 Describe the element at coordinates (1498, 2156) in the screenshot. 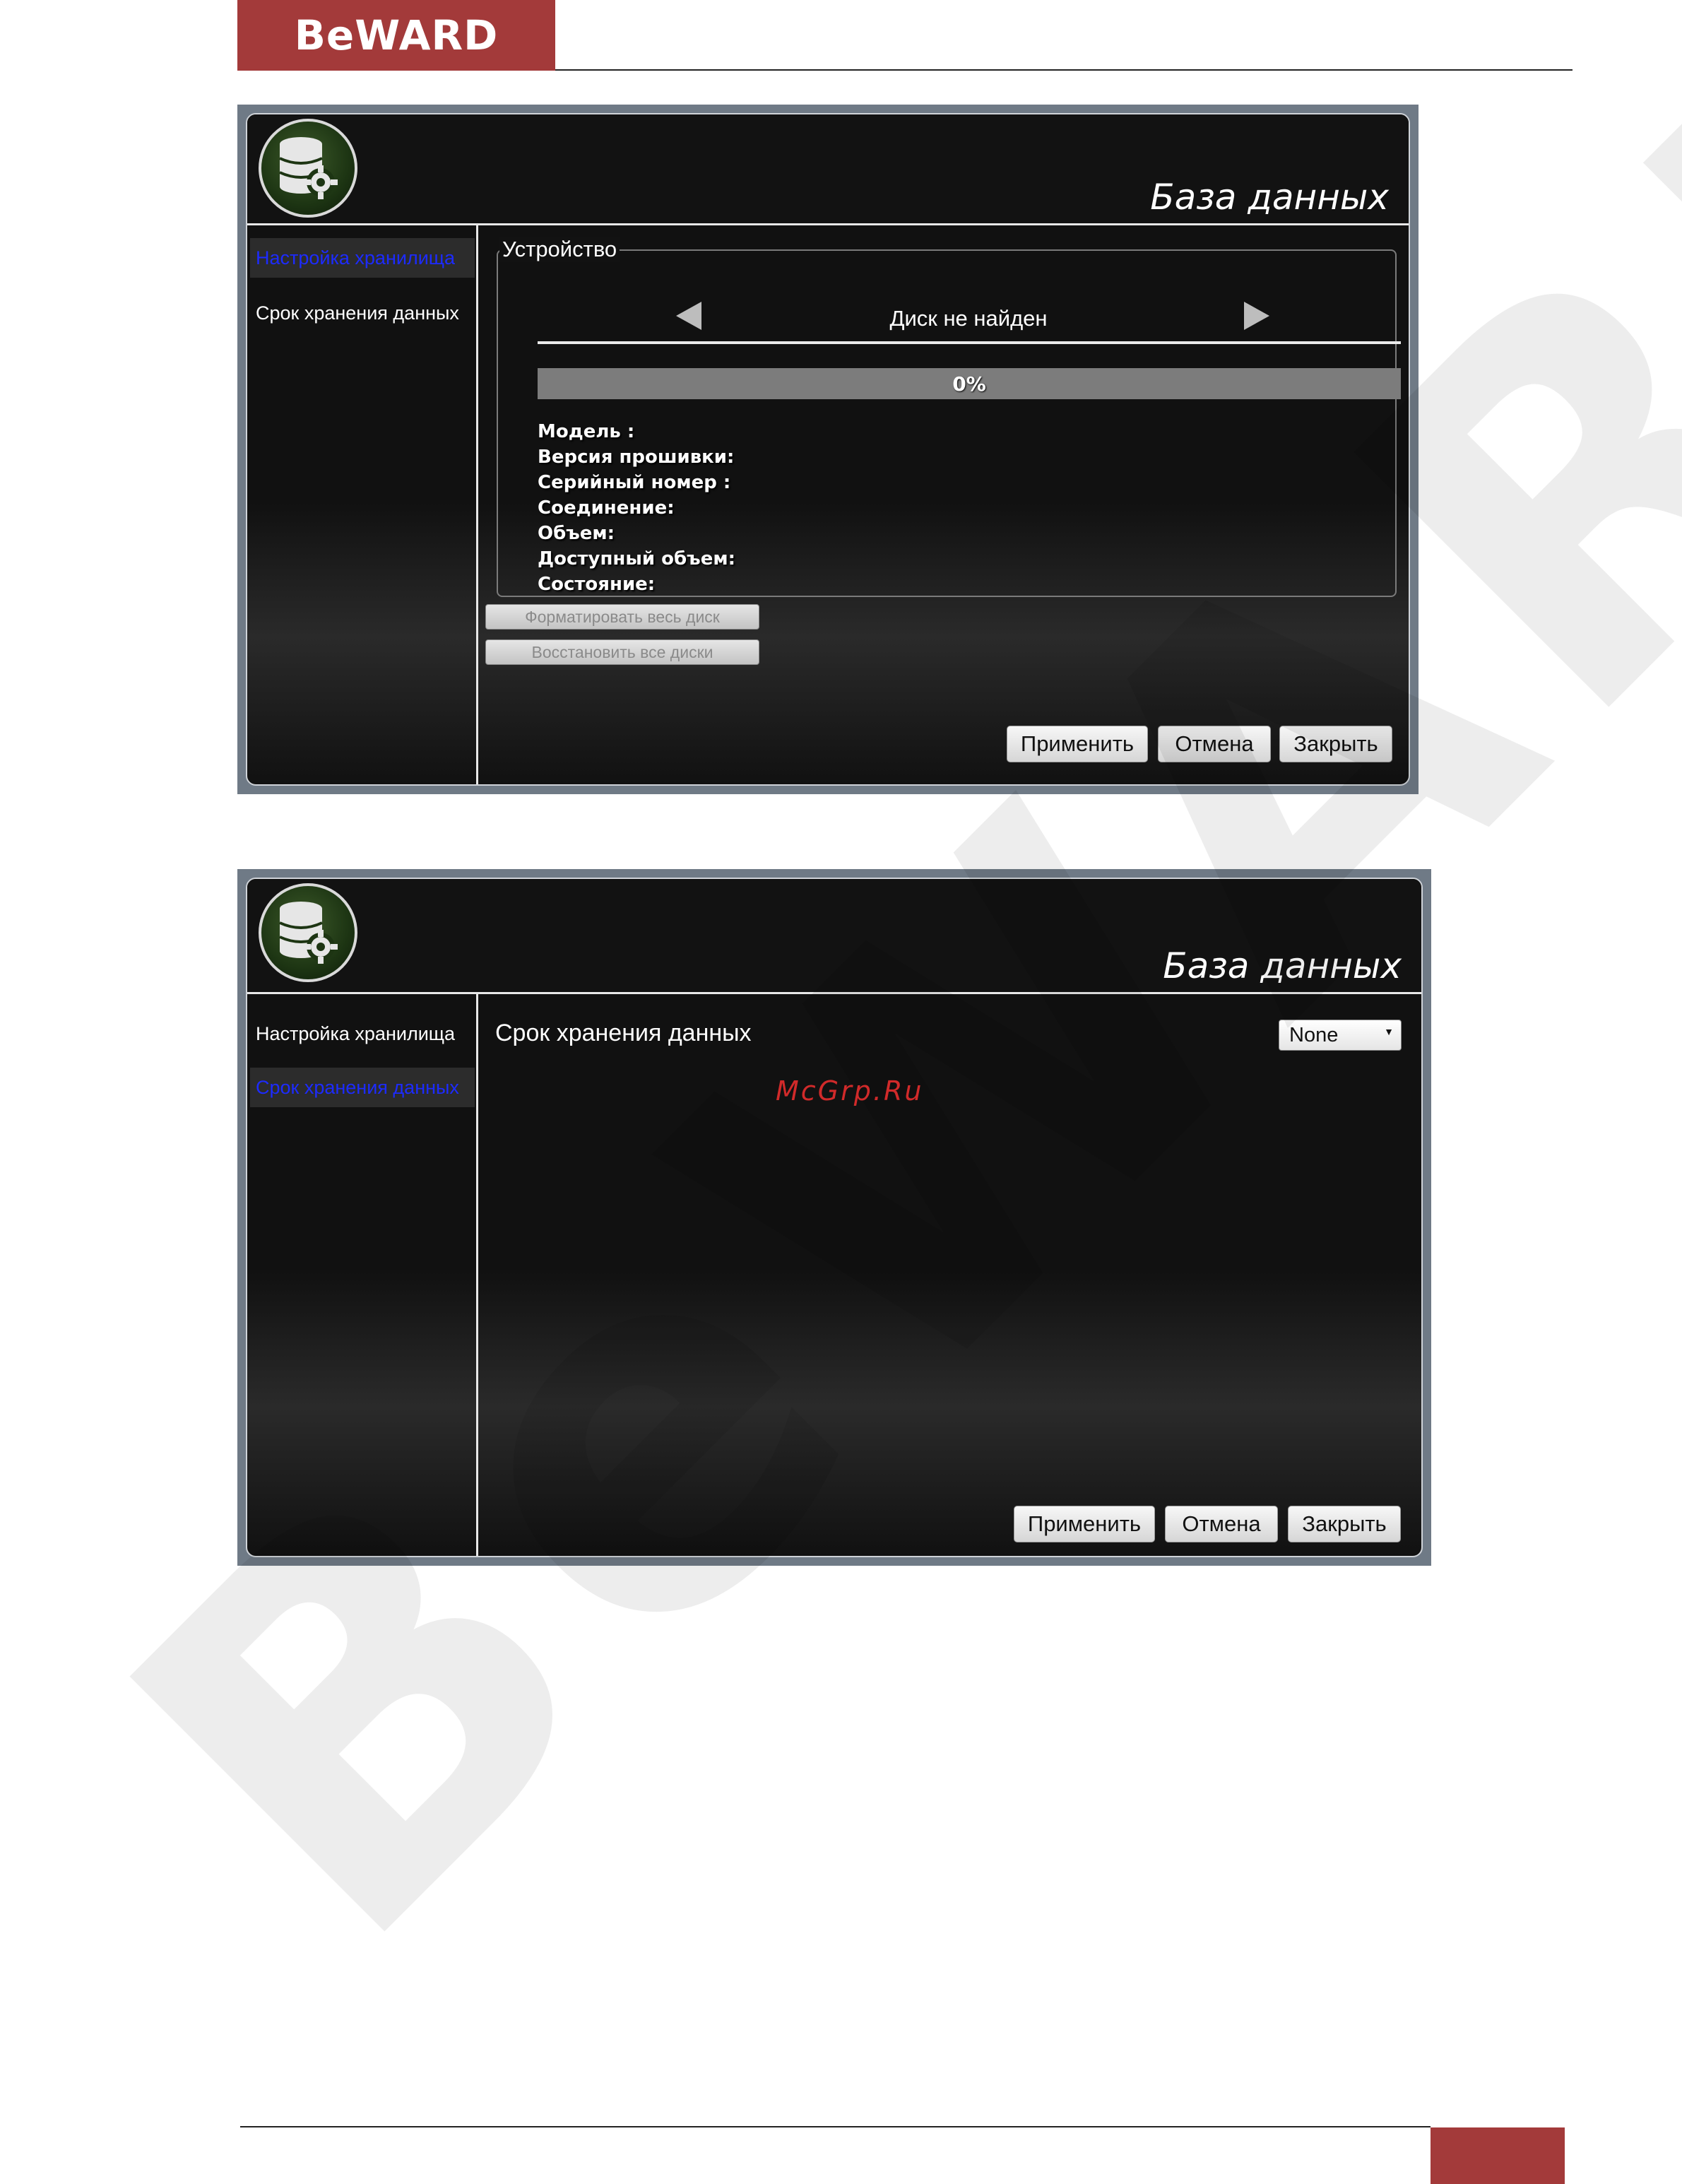

I see `footer-brand-box` at that location.